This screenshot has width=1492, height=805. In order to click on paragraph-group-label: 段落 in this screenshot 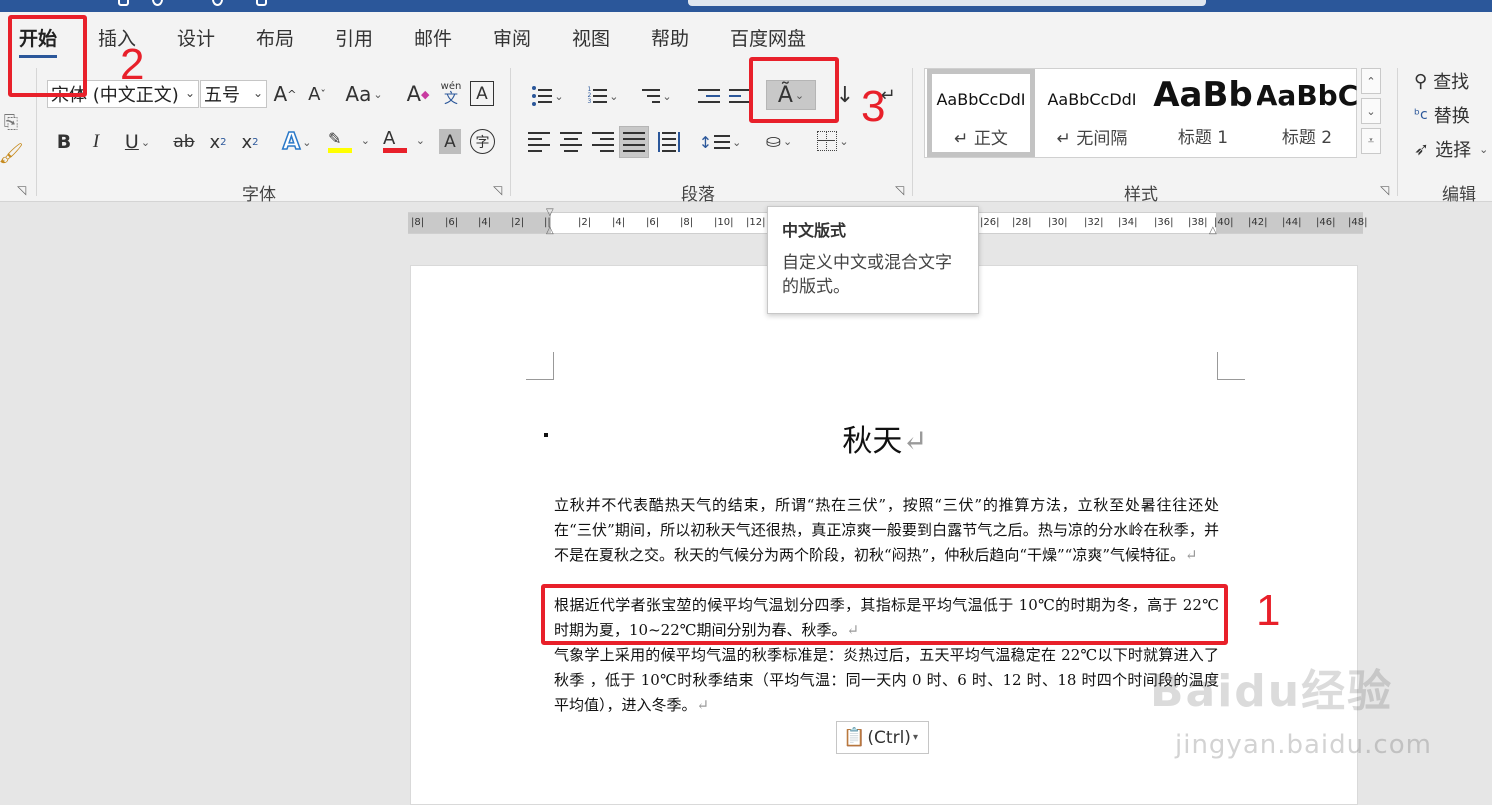, I will do `click(698, 195)`.